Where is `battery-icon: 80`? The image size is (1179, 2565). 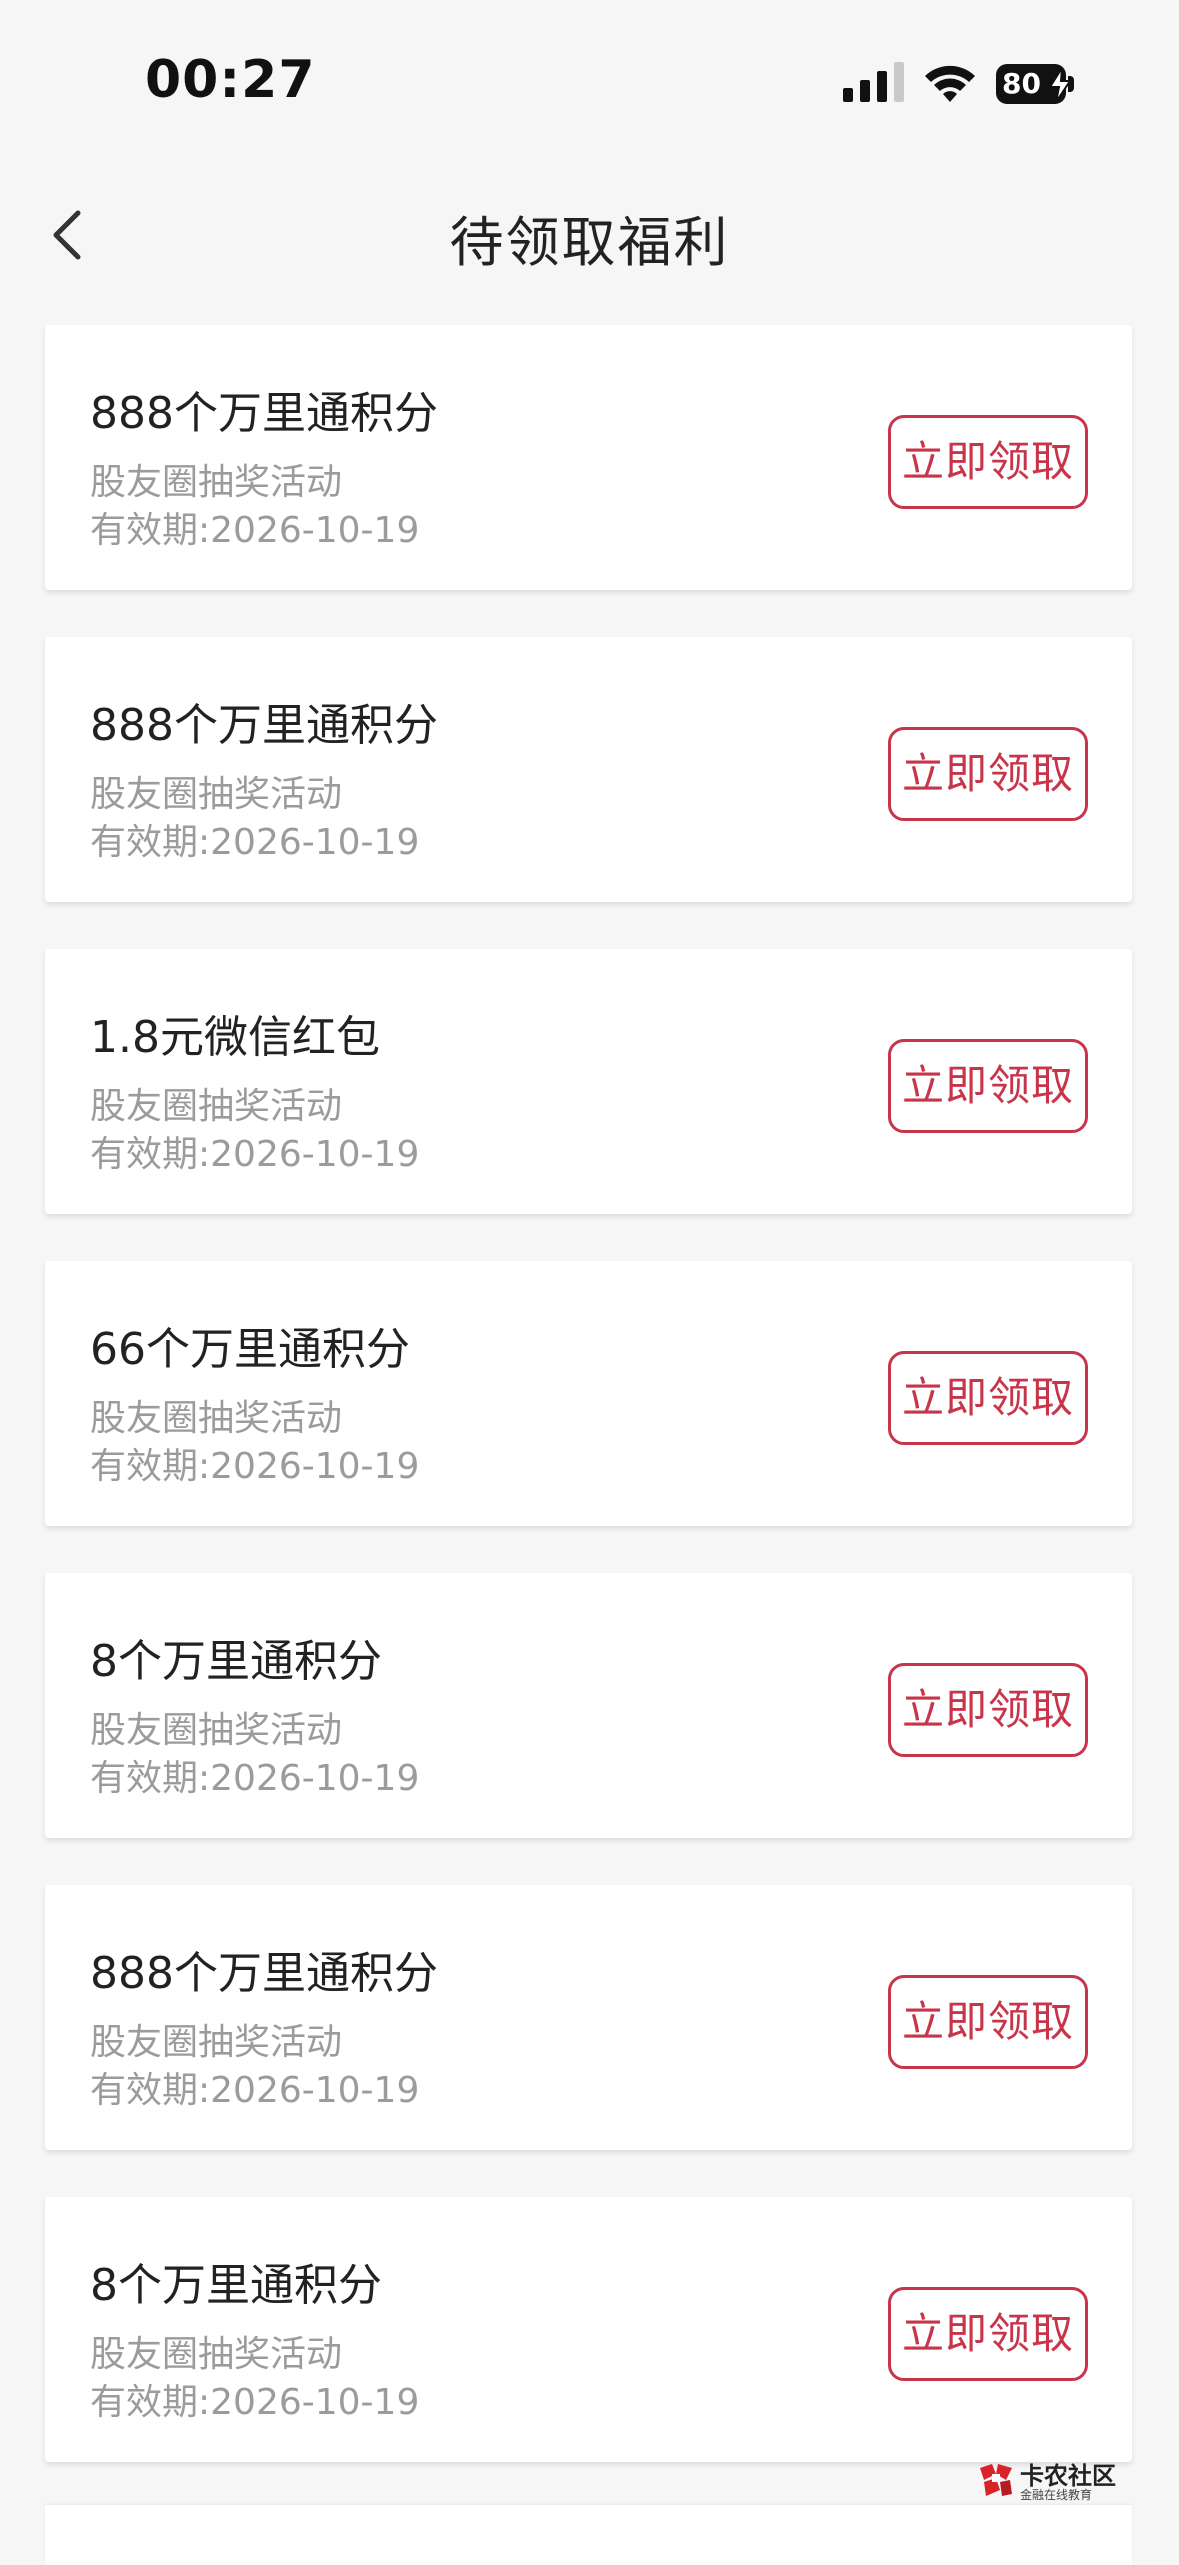 battery-icon: 80 is located at coordinates (1037, 85).